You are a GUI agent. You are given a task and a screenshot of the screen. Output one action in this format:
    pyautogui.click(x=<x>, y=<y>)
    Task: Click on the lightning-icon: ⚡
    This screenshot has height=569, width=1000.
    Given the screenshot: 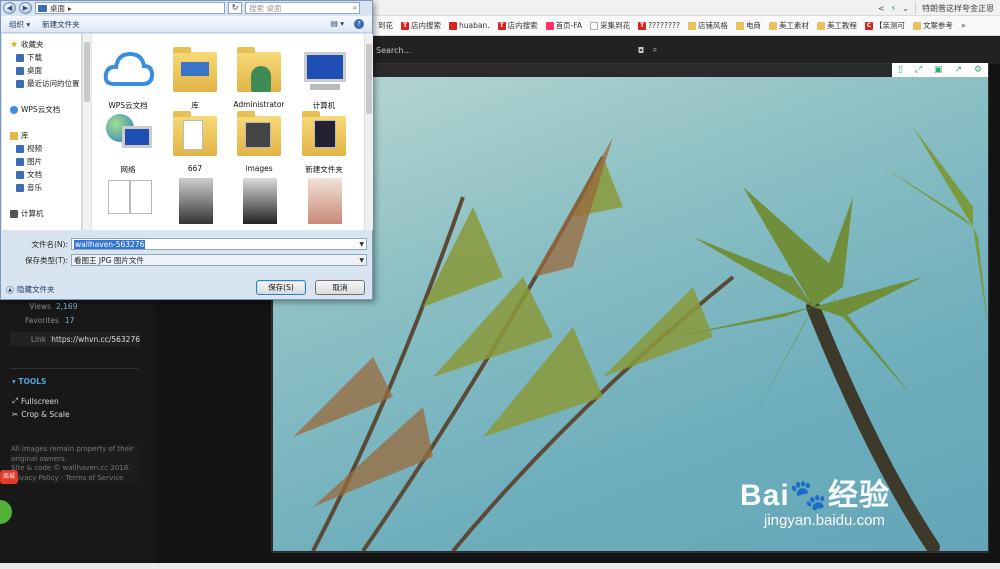 What is the action you would take?
    pyautogui.click(x=894, y=8)
    